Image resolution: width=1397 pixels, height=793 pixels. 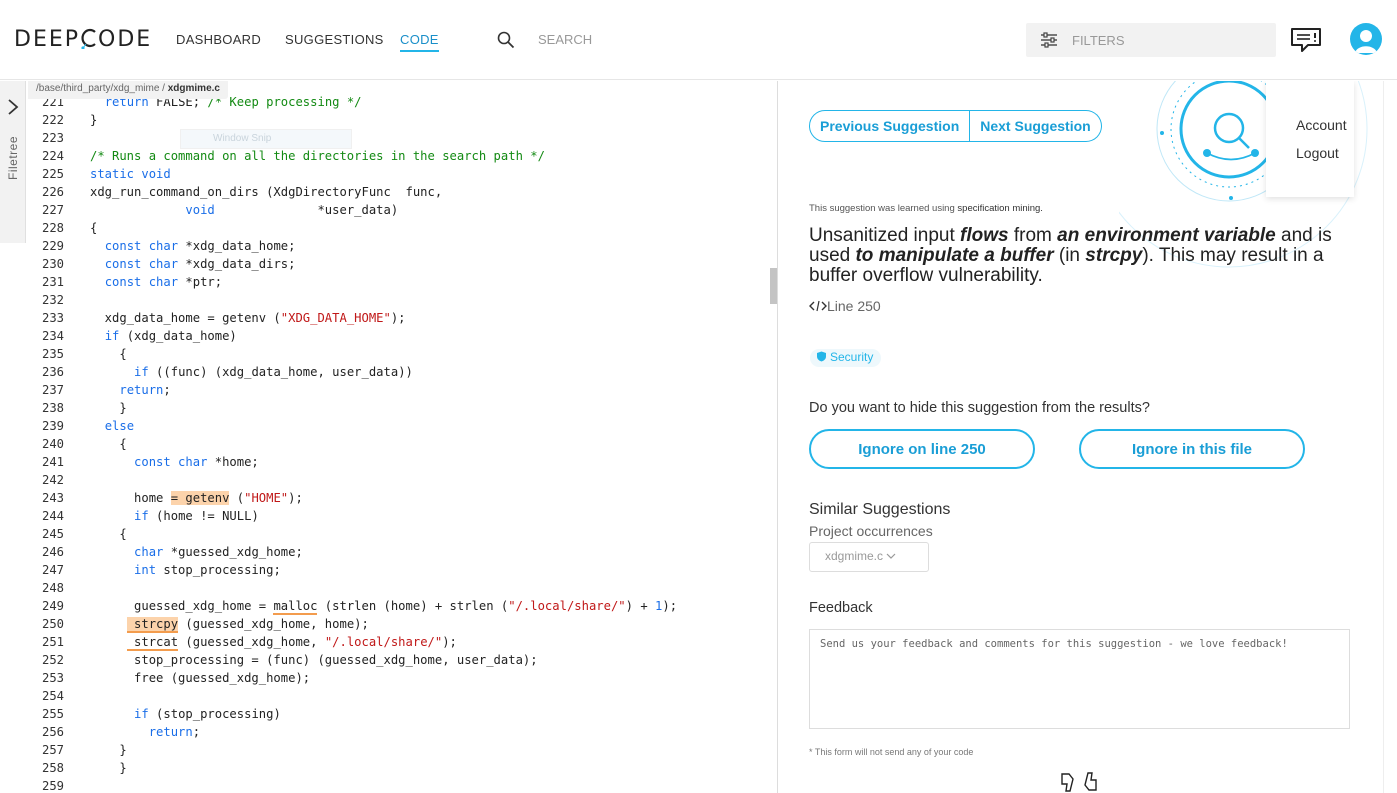 I want to click on ignore-file-button: Ignore in this file, so click(x=1192, y=449).